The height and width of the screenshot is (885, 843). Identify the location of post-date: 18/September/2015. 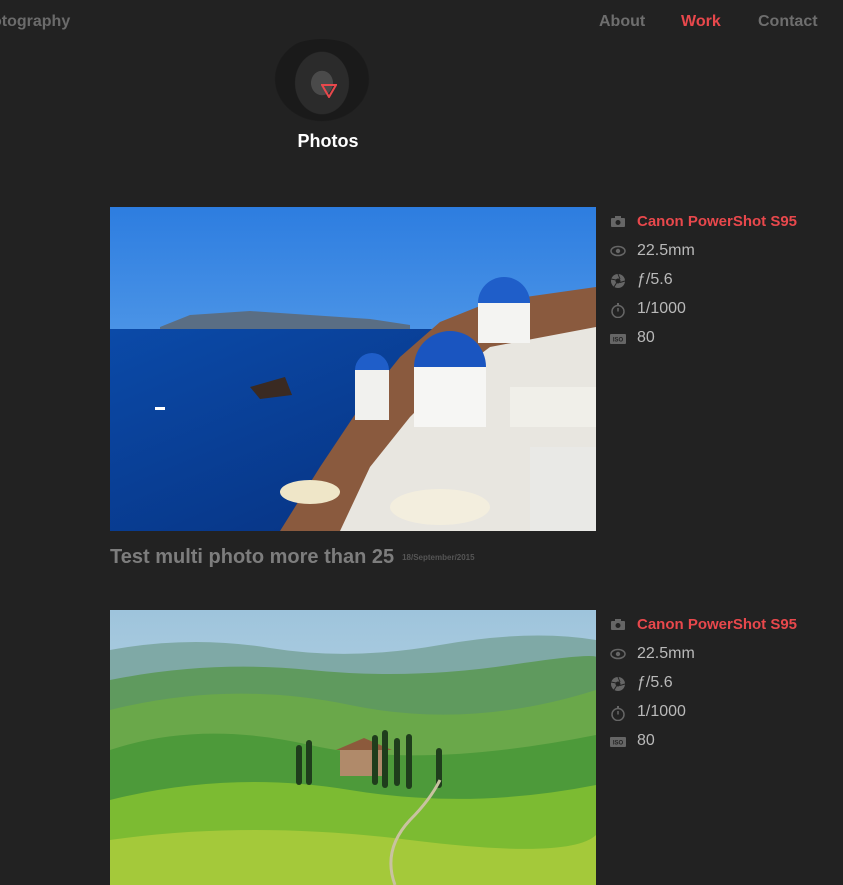
(438, 558).